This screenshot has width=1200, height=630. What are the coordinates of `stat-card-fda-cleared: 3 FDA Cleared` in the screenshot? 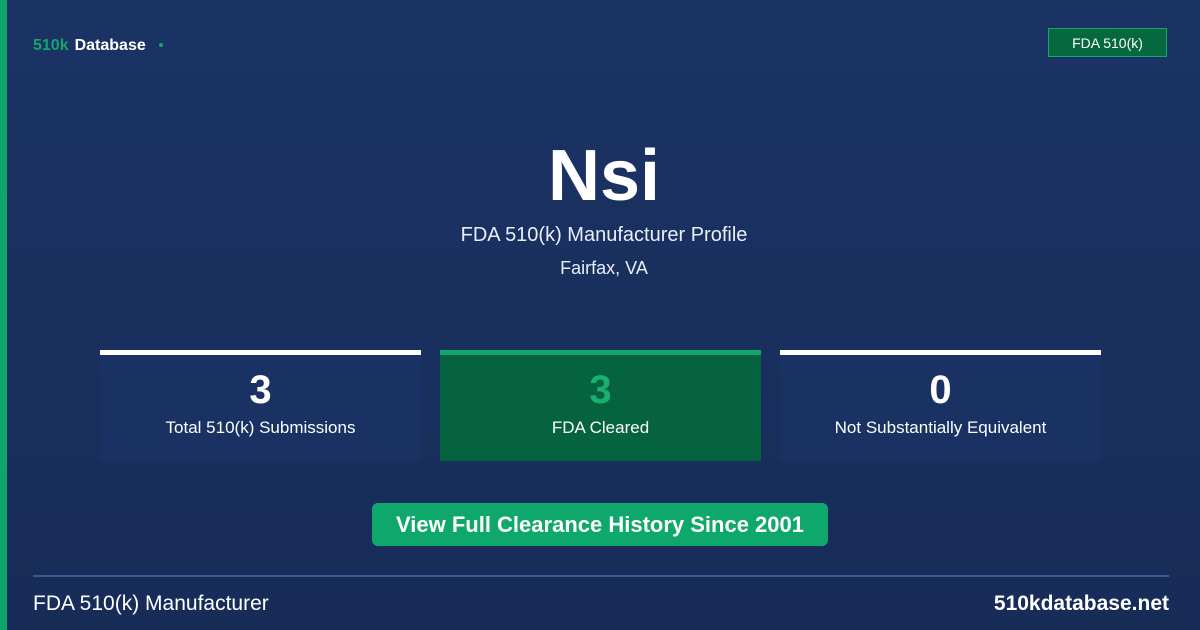 It's located at (600, 405).